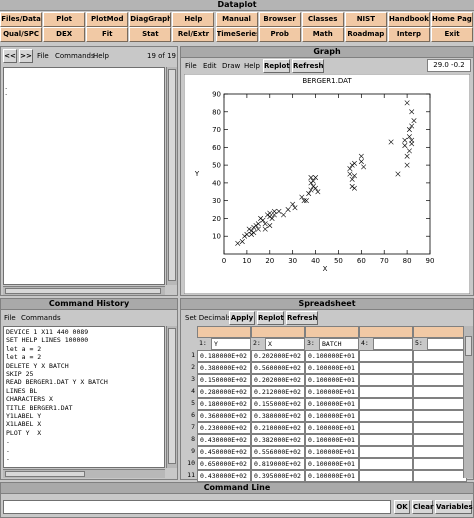  Describe the element at coordinates (279, 19) in the screenshot. I see `toolbar-browser-button: Browser` at that location.